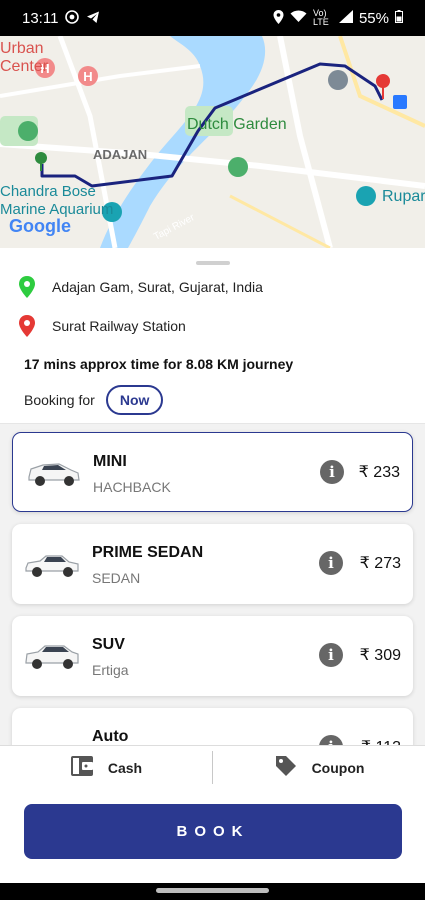  I want to click on signal-icon, so click(345, 18).